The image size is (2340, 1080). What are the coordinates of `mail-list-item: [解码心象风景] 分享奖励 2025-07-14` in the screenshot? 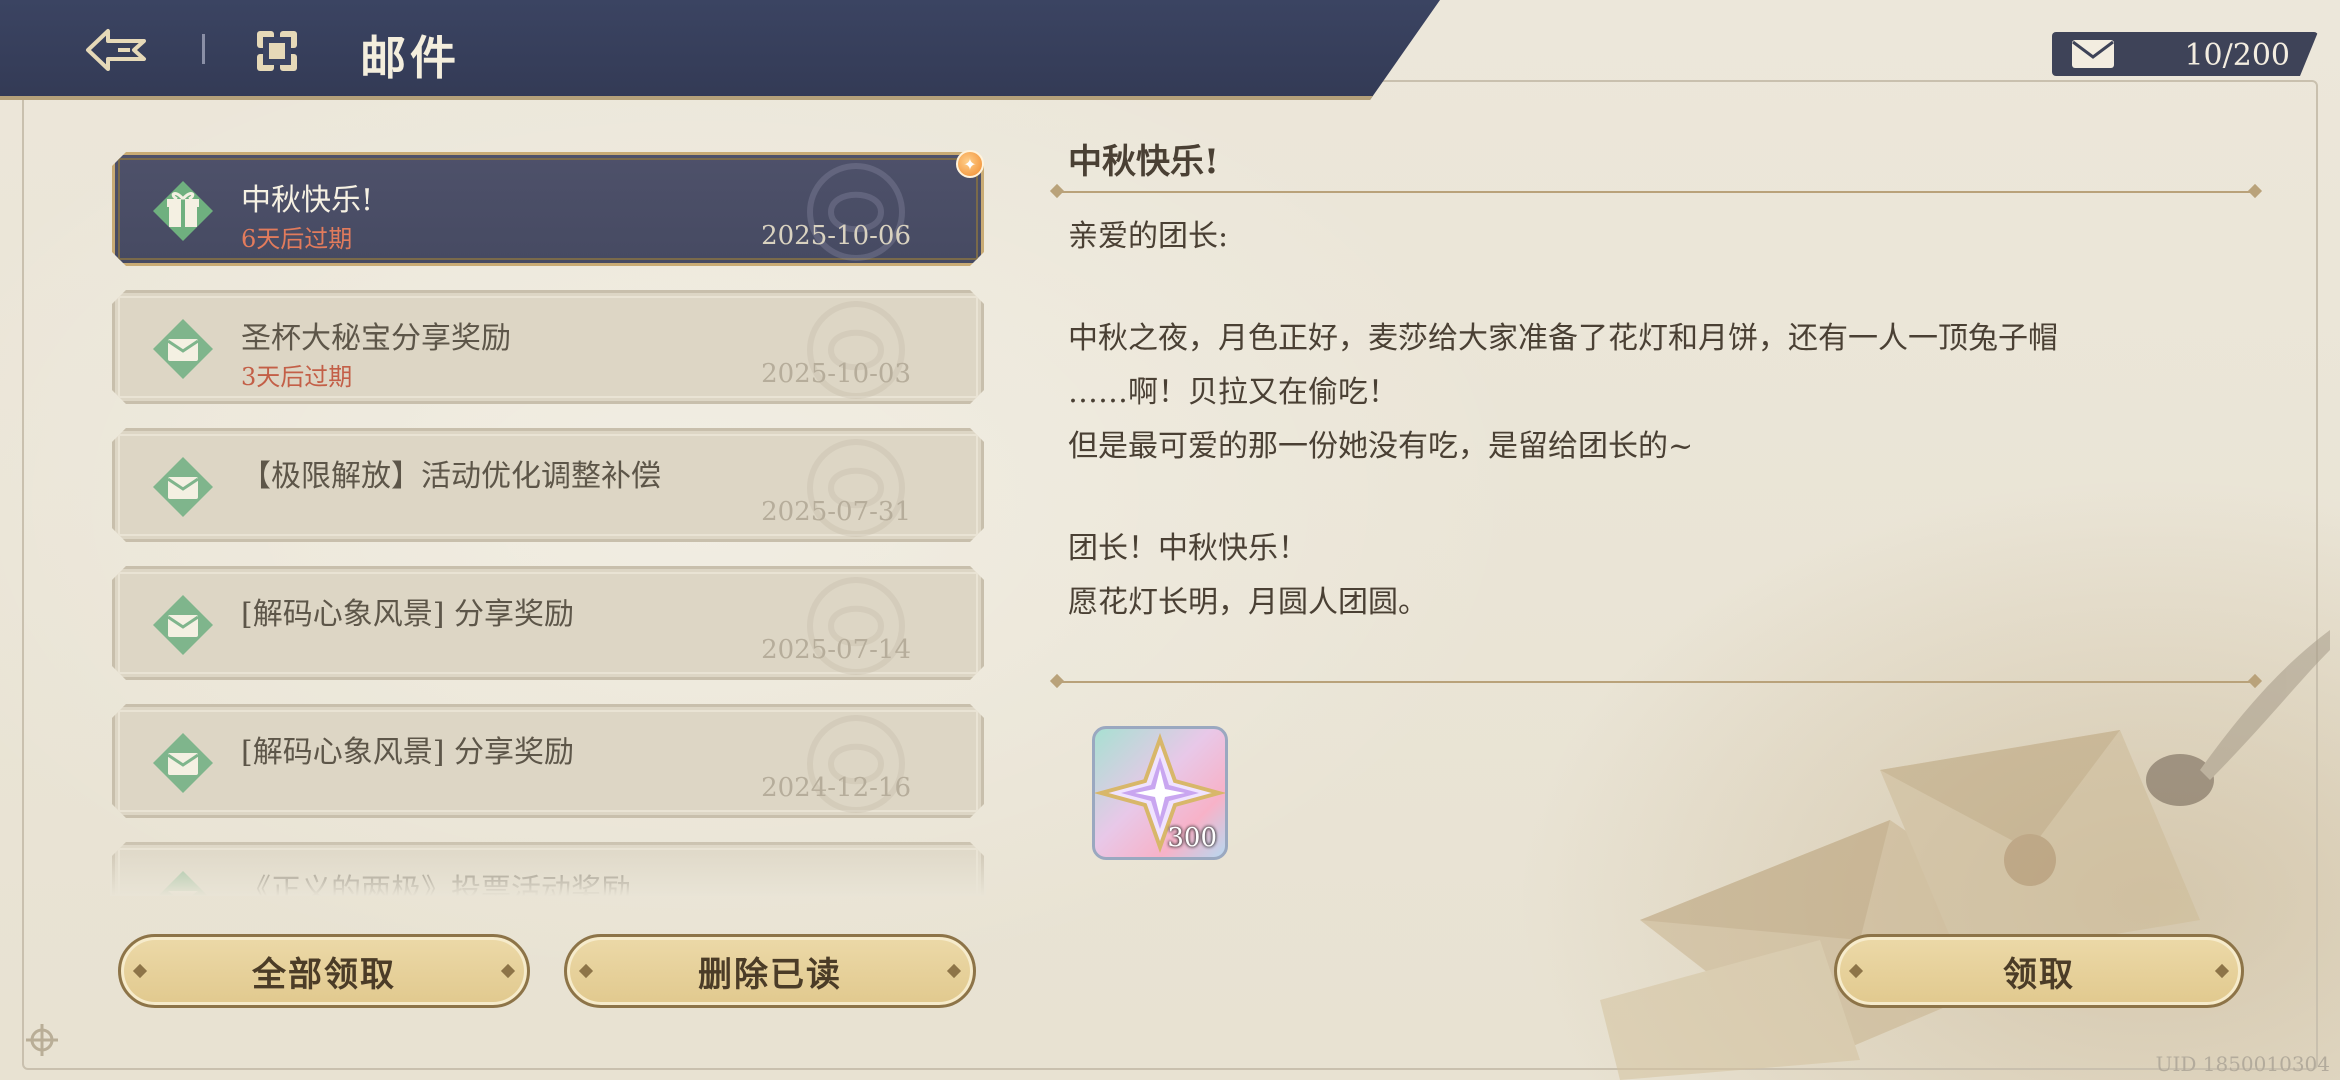 It's located at (548, 623).